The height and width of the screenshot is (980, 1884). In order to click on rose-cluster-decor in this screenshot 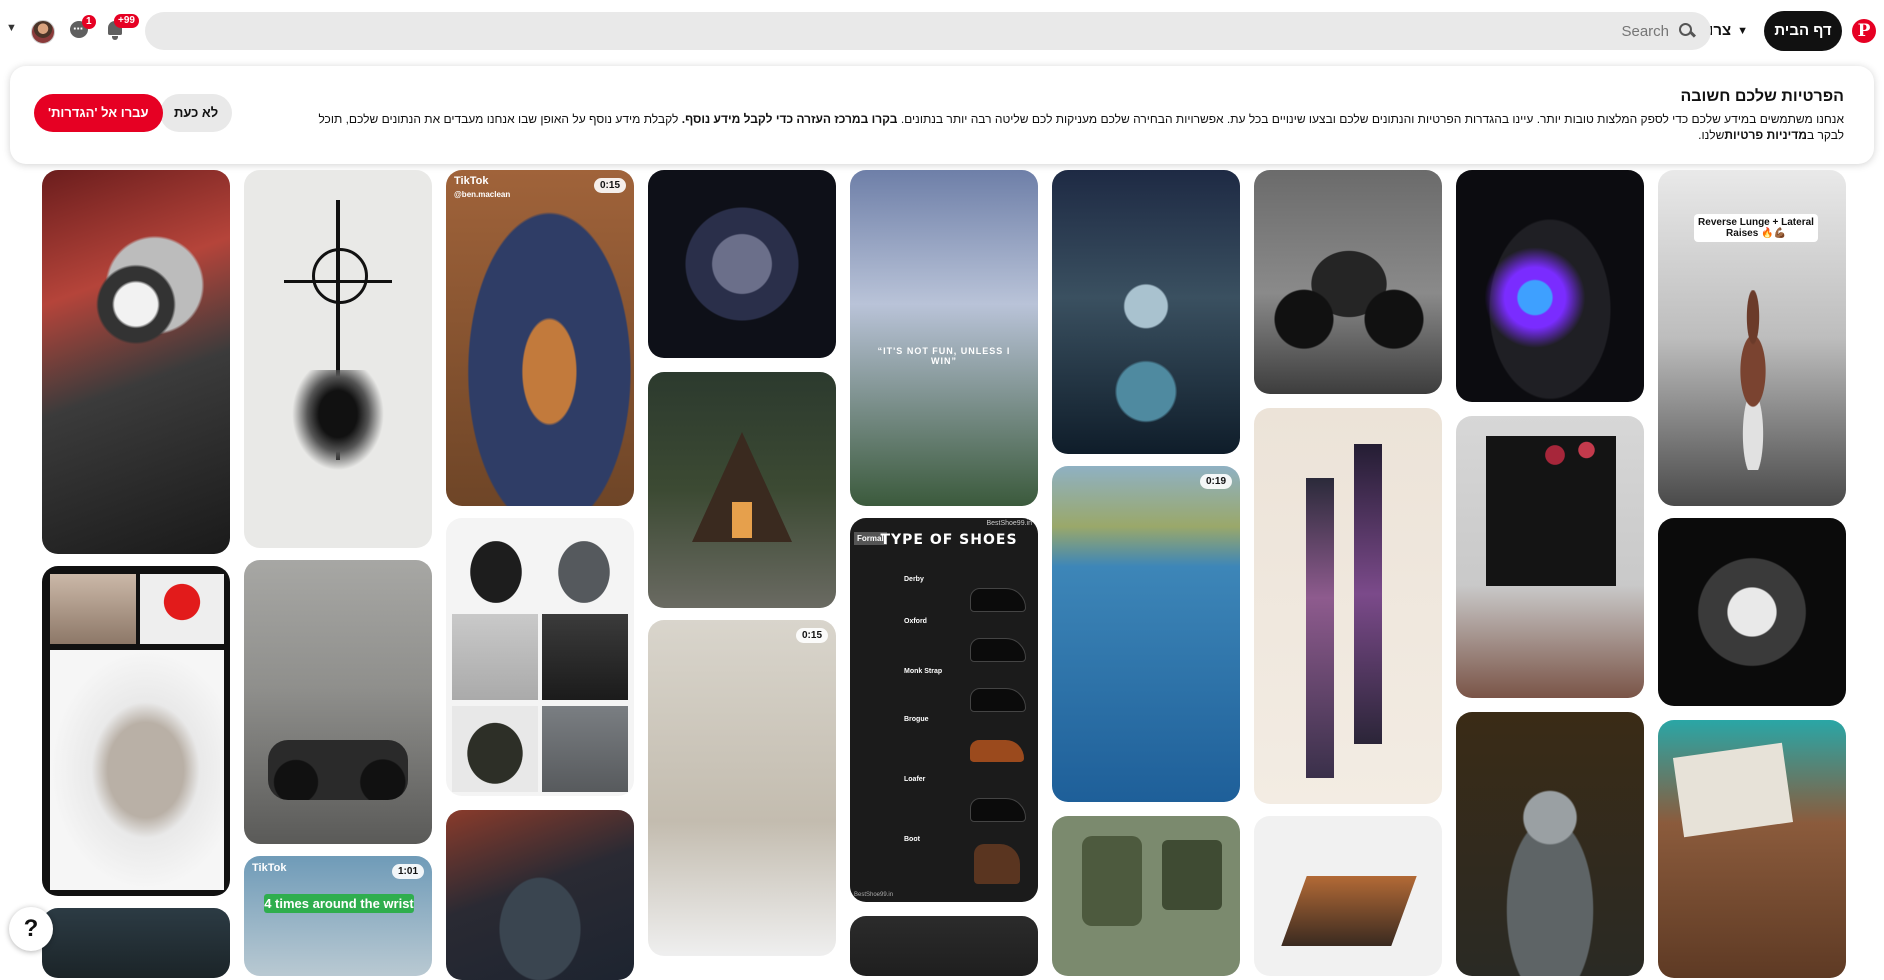, I will do `click(1573, 455)`.